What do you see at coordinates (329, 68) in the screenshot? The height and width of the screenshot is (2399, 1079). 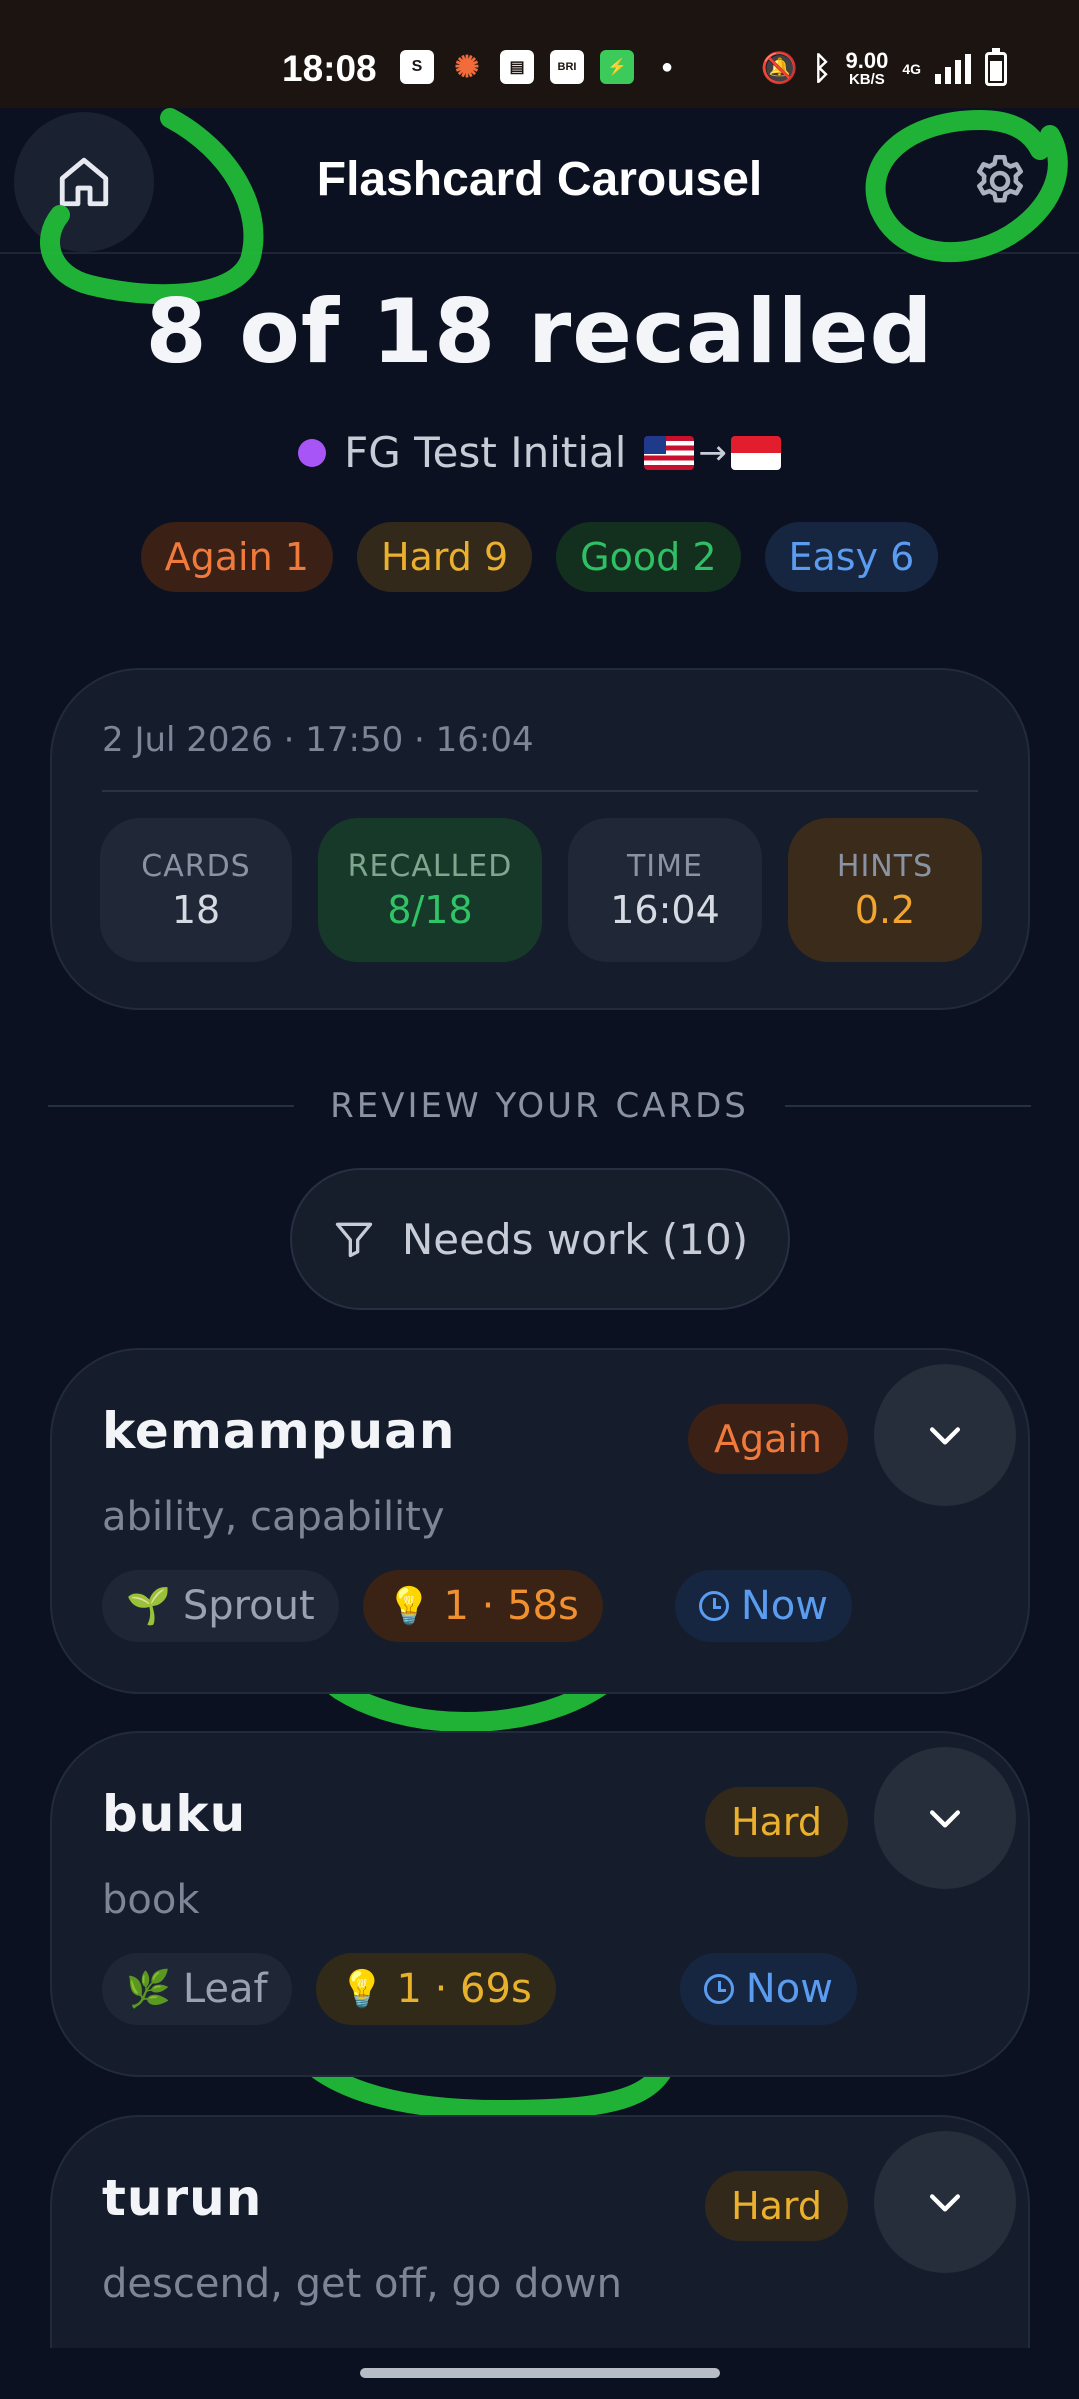 I see `status-time: 18:08` at bounding box center [329, 68].